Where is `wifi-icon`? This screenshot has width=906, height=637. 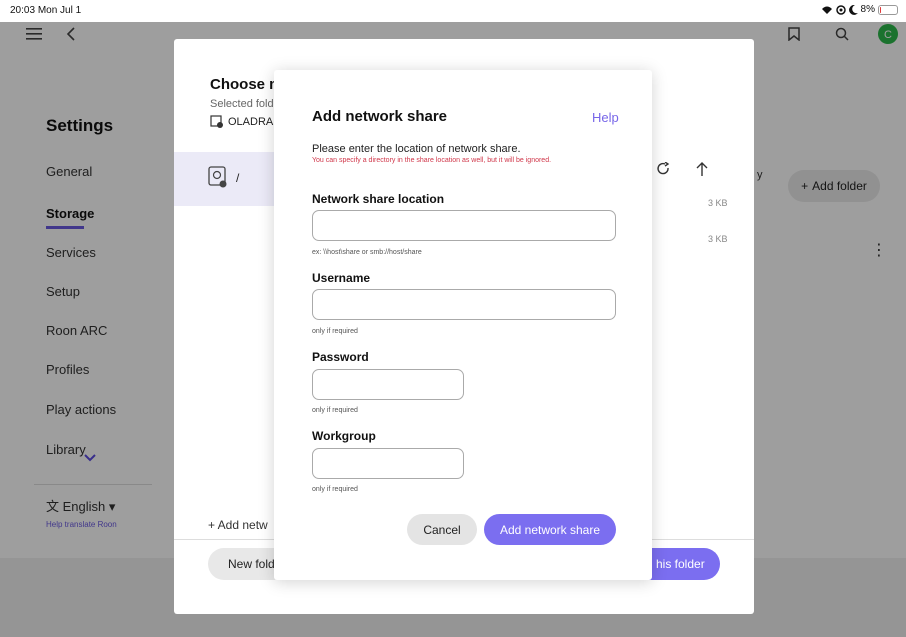 wifi-icon is located at coordinates (826, 10).